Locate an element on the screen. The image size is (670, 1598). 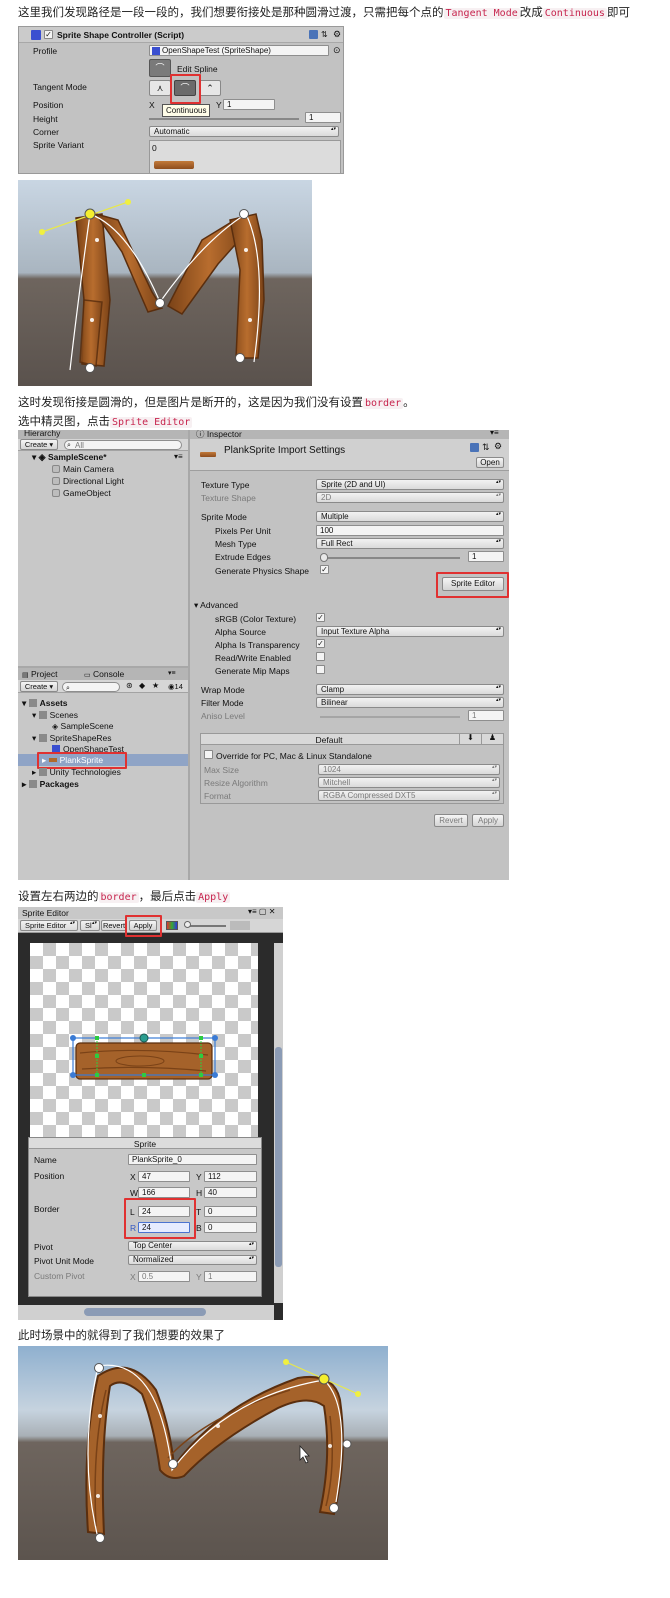
search-icon: ⌕ is located at coordinates (68, 688).